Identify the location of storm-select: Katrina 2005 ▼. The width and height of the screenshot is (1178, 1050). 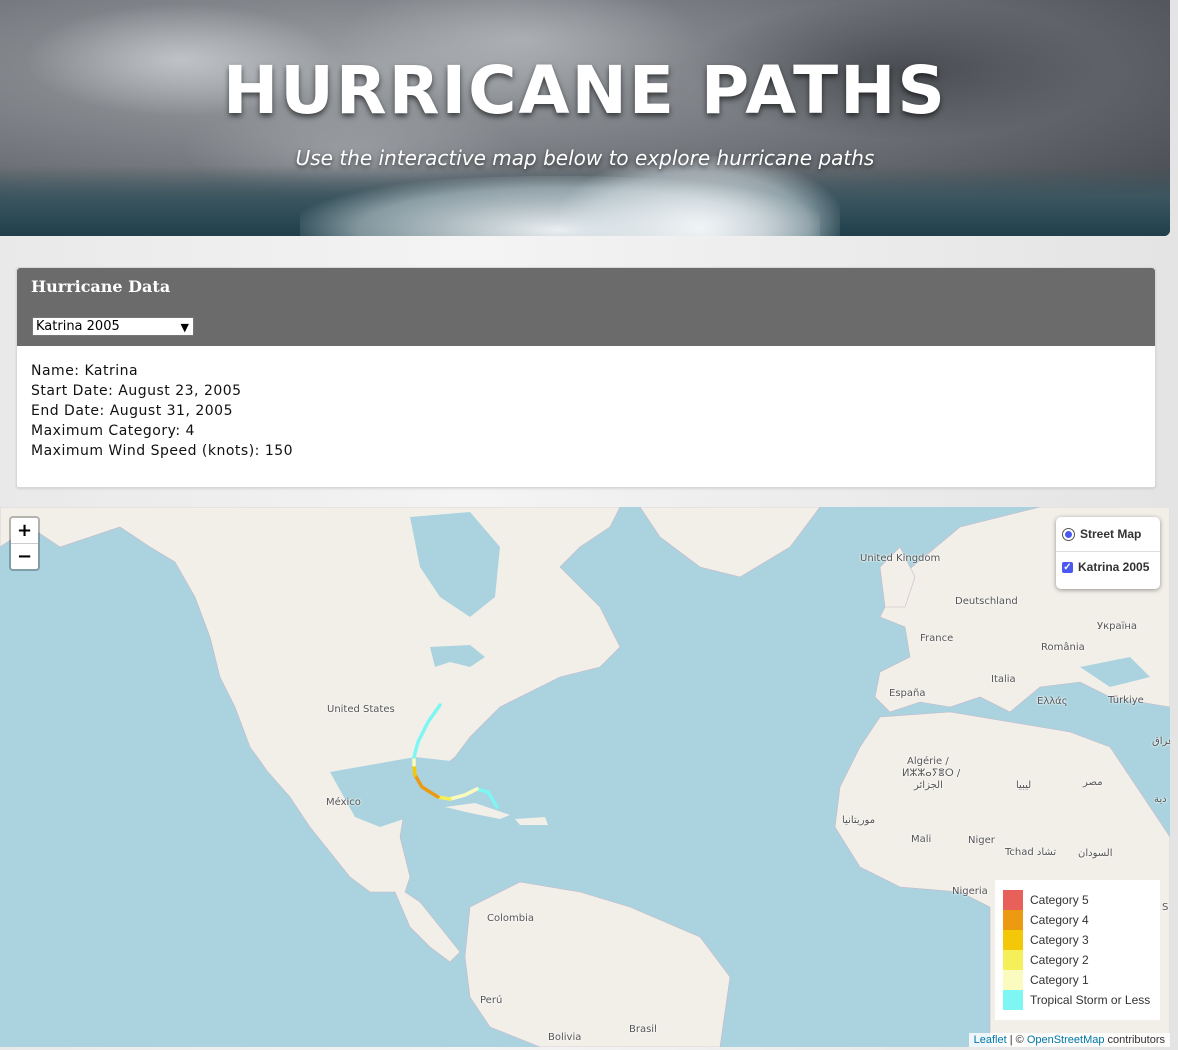
(113, 326).